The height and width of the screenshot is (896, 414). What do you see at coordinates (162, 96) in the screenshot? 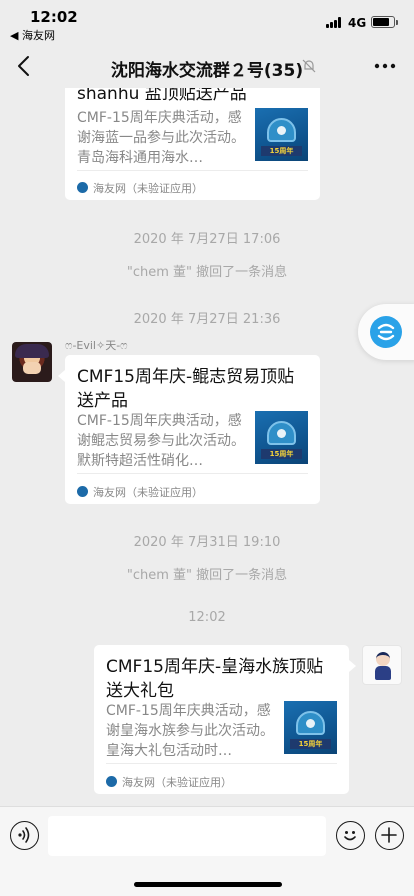
I see `card-title: shanhu 盐顶贴送产品` at bounding box center [162, 96].